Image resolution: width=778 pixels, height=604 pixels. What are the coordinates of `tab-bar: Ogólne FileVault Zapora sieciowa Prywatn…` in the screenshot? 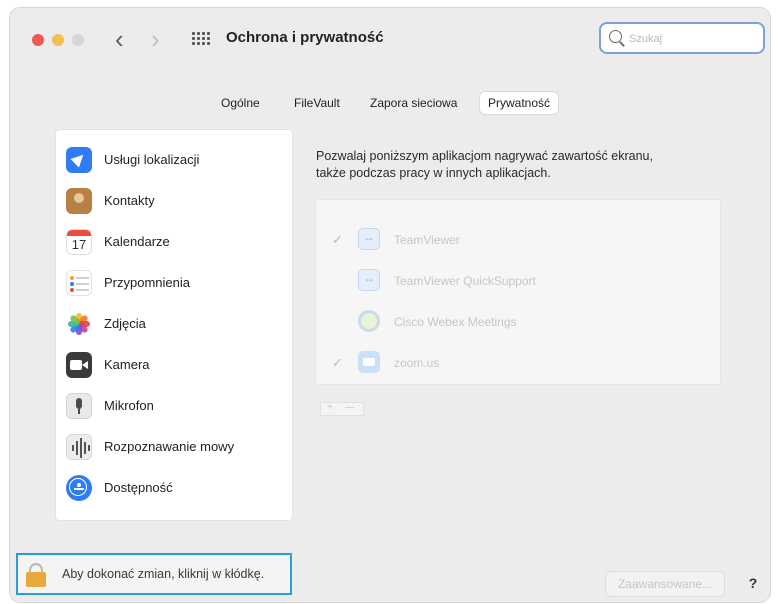 It's located at (390, 104).